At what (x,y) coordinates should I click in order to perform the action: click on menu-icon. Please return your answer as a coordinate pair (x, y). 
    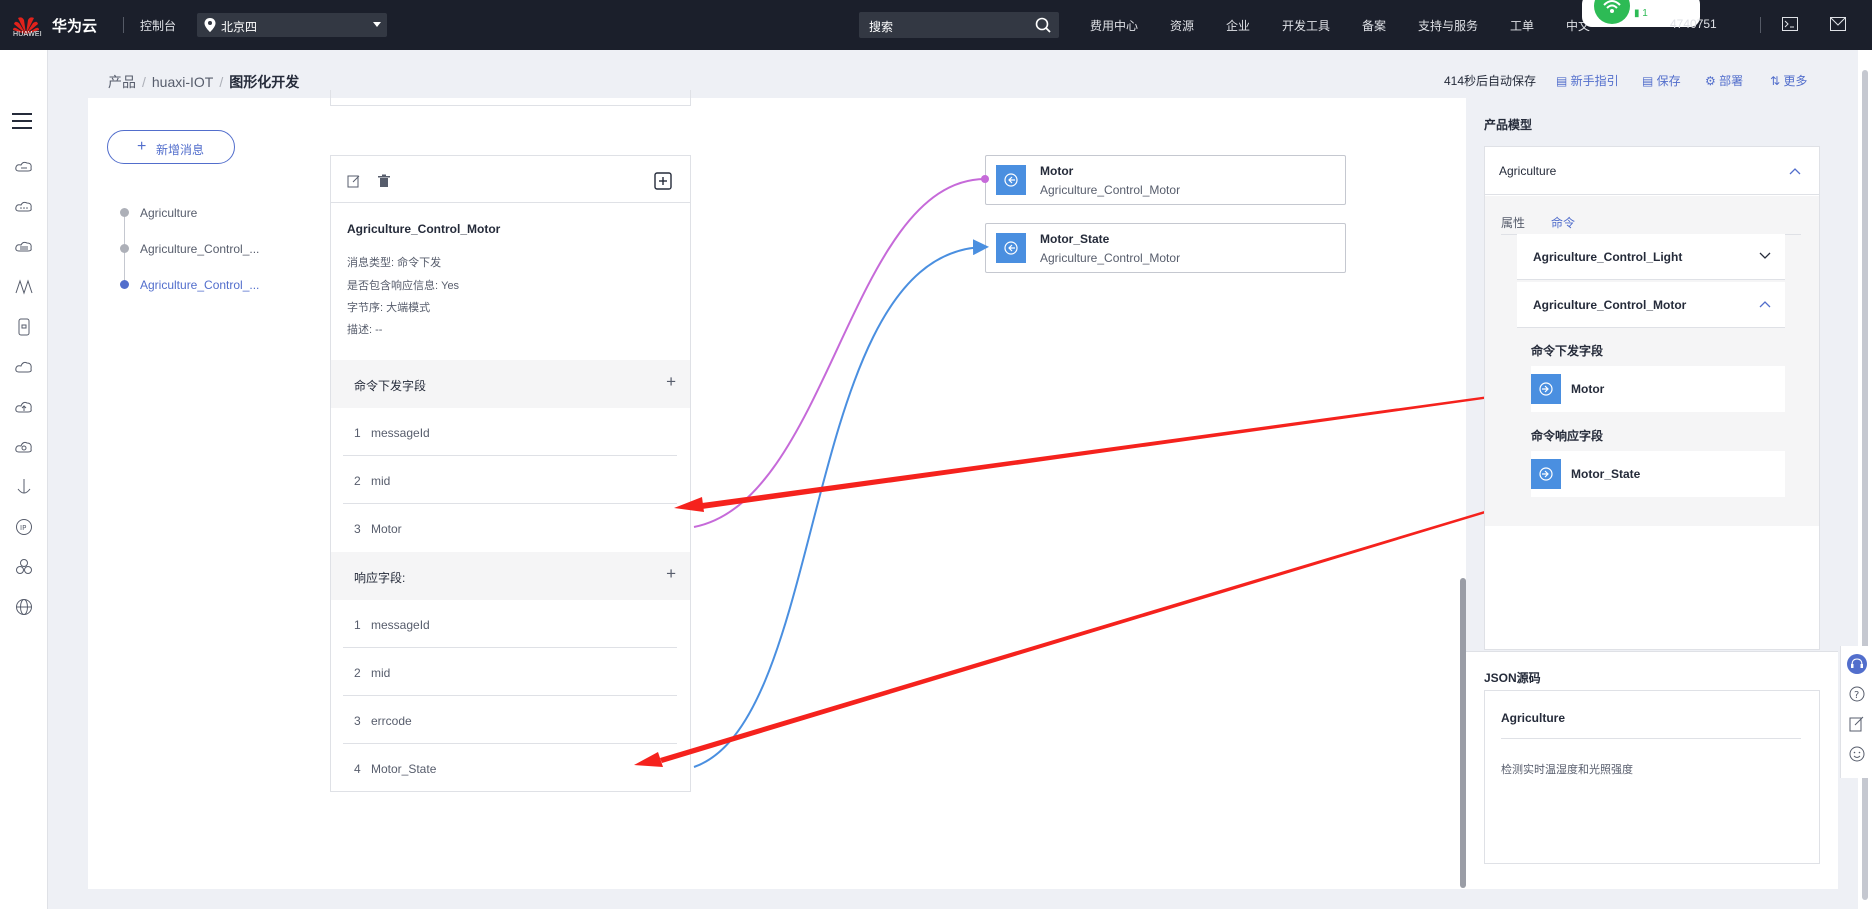
    Looking at the image, I should click on (22, 121).